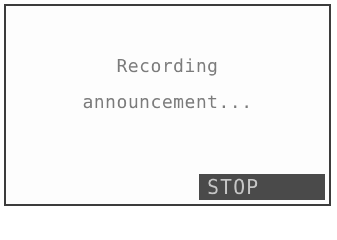 This screenshot has height=240, width=337. I want to click on stop-softkey-button: STOP, so click(262, 187).